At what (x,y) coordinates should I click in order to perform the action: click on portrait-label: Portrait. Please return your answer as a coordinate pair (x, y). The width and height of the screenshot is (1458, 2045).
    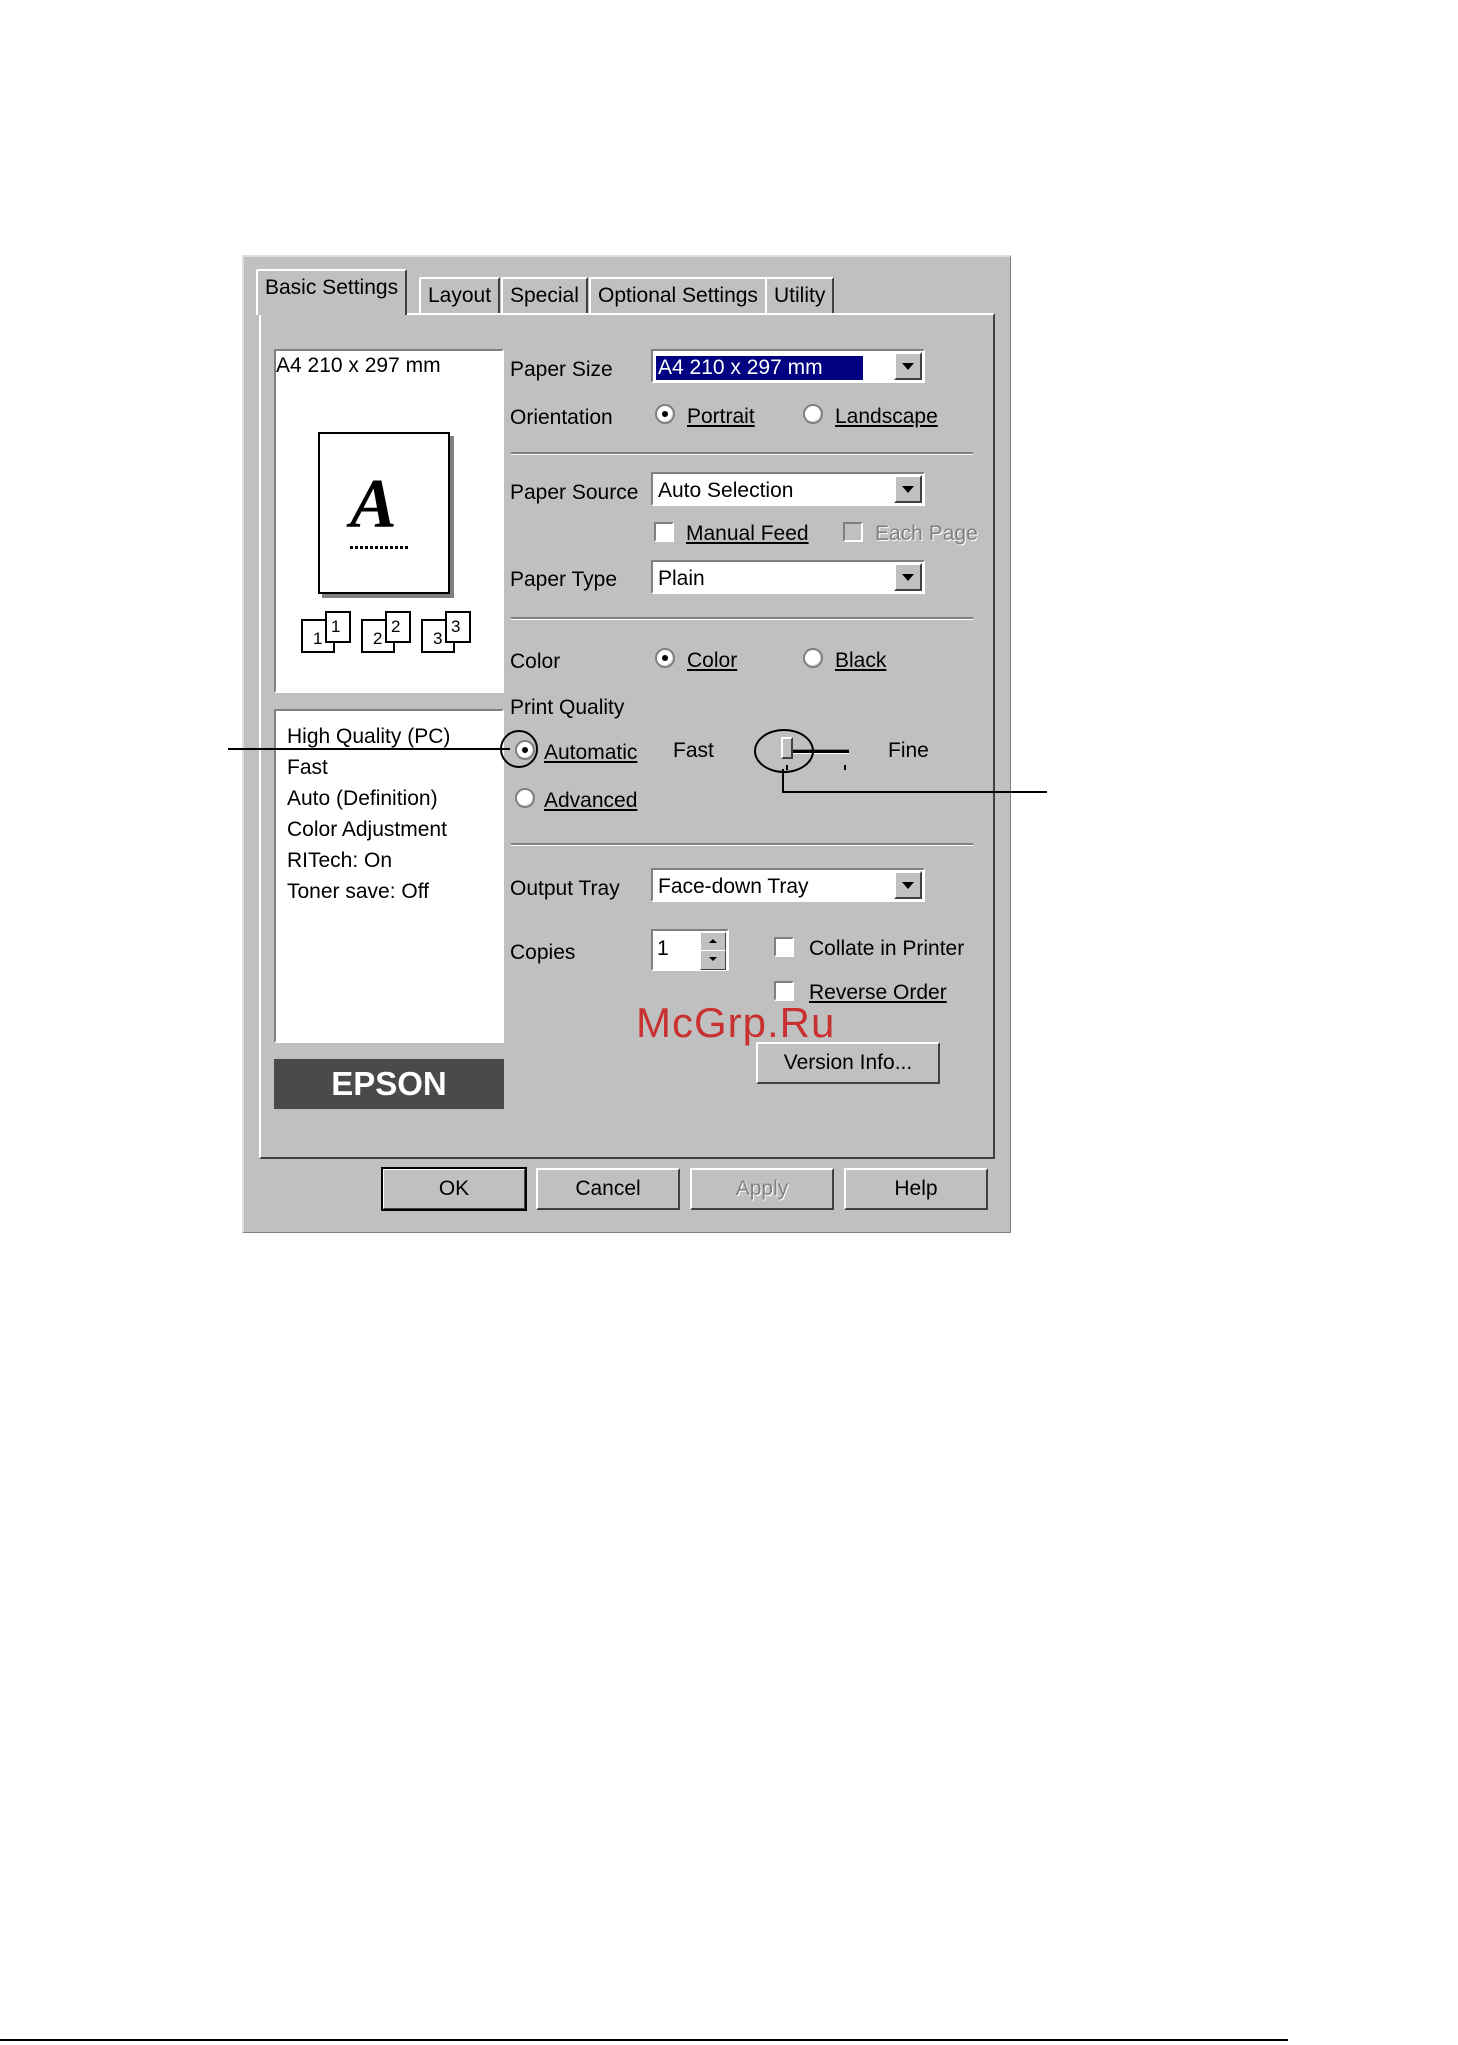
    Looking at the image, I should click on (721, 416).